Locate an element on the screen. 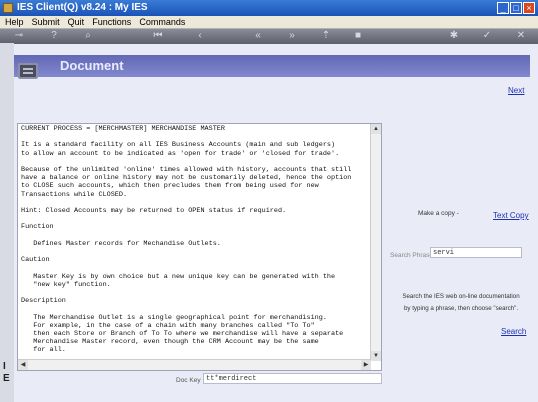 The height and width of the screenshot is (402, 538). search-link: Search is located at coordinates (513, 331).